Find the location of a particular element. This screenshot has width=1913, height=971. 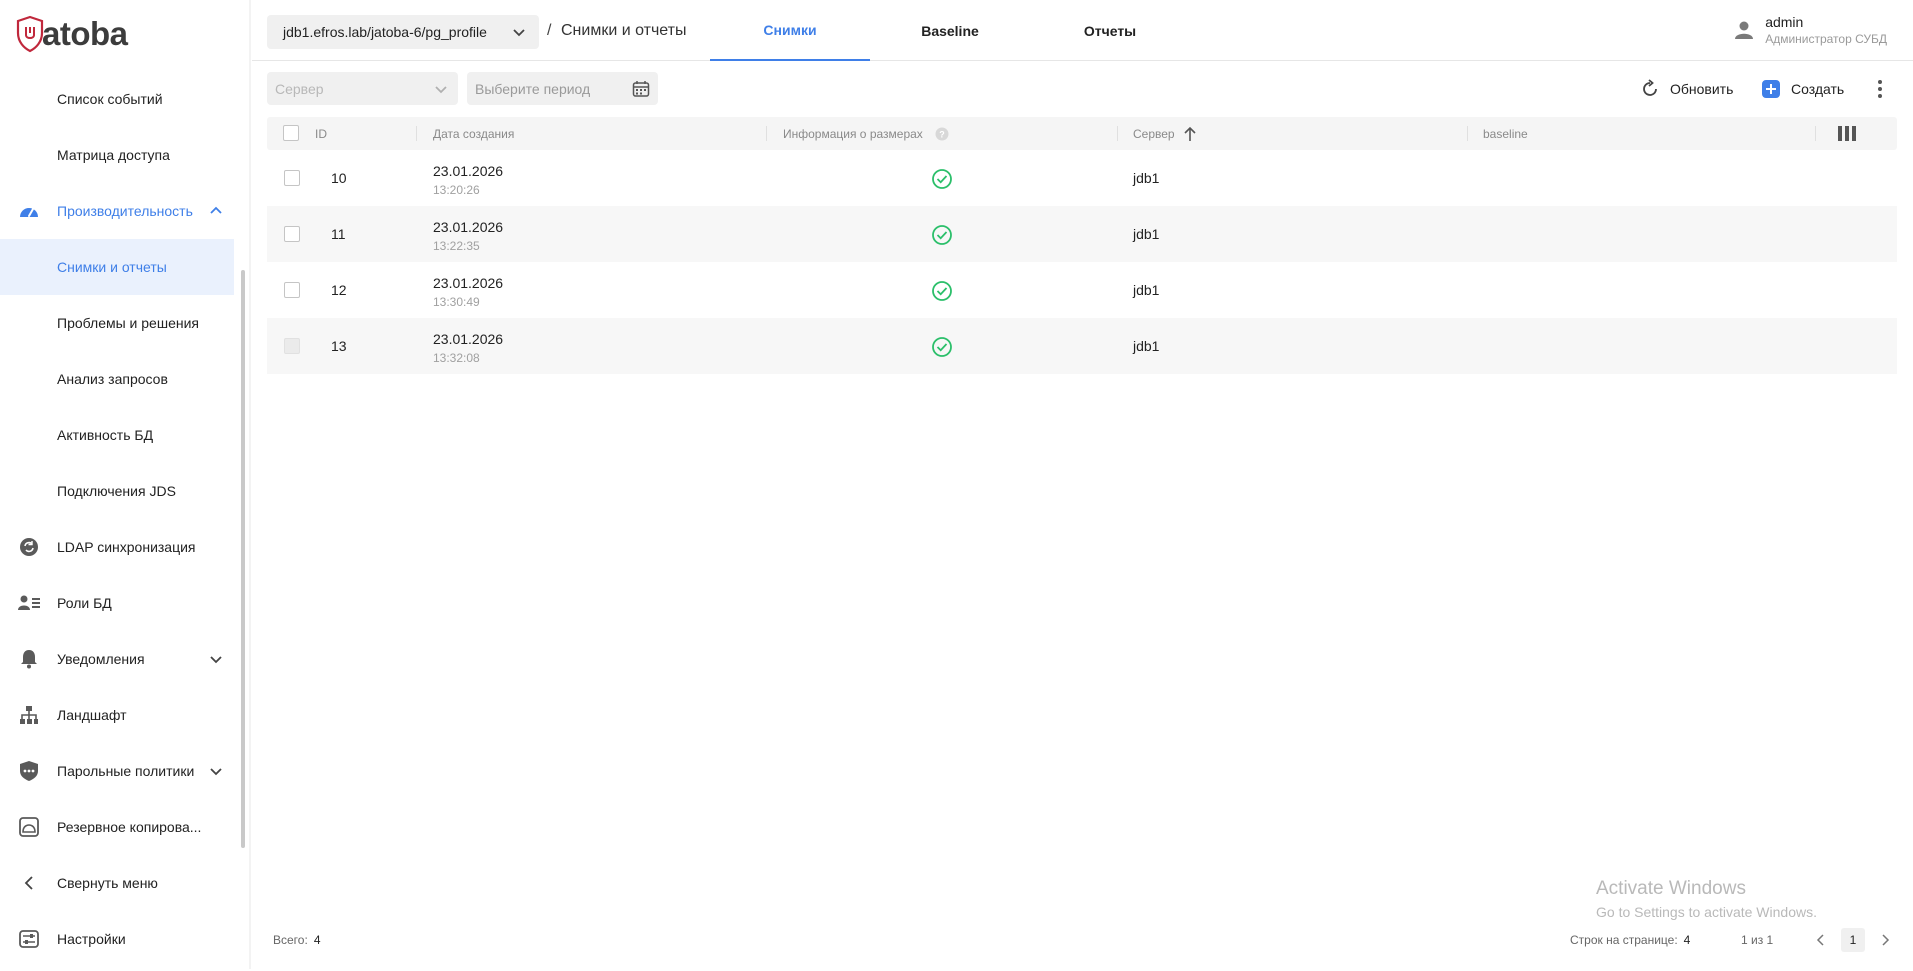

db-path-select: jdb1.efros.lab/jatoba-6/pg_profile is located at coordinates (403, 32).